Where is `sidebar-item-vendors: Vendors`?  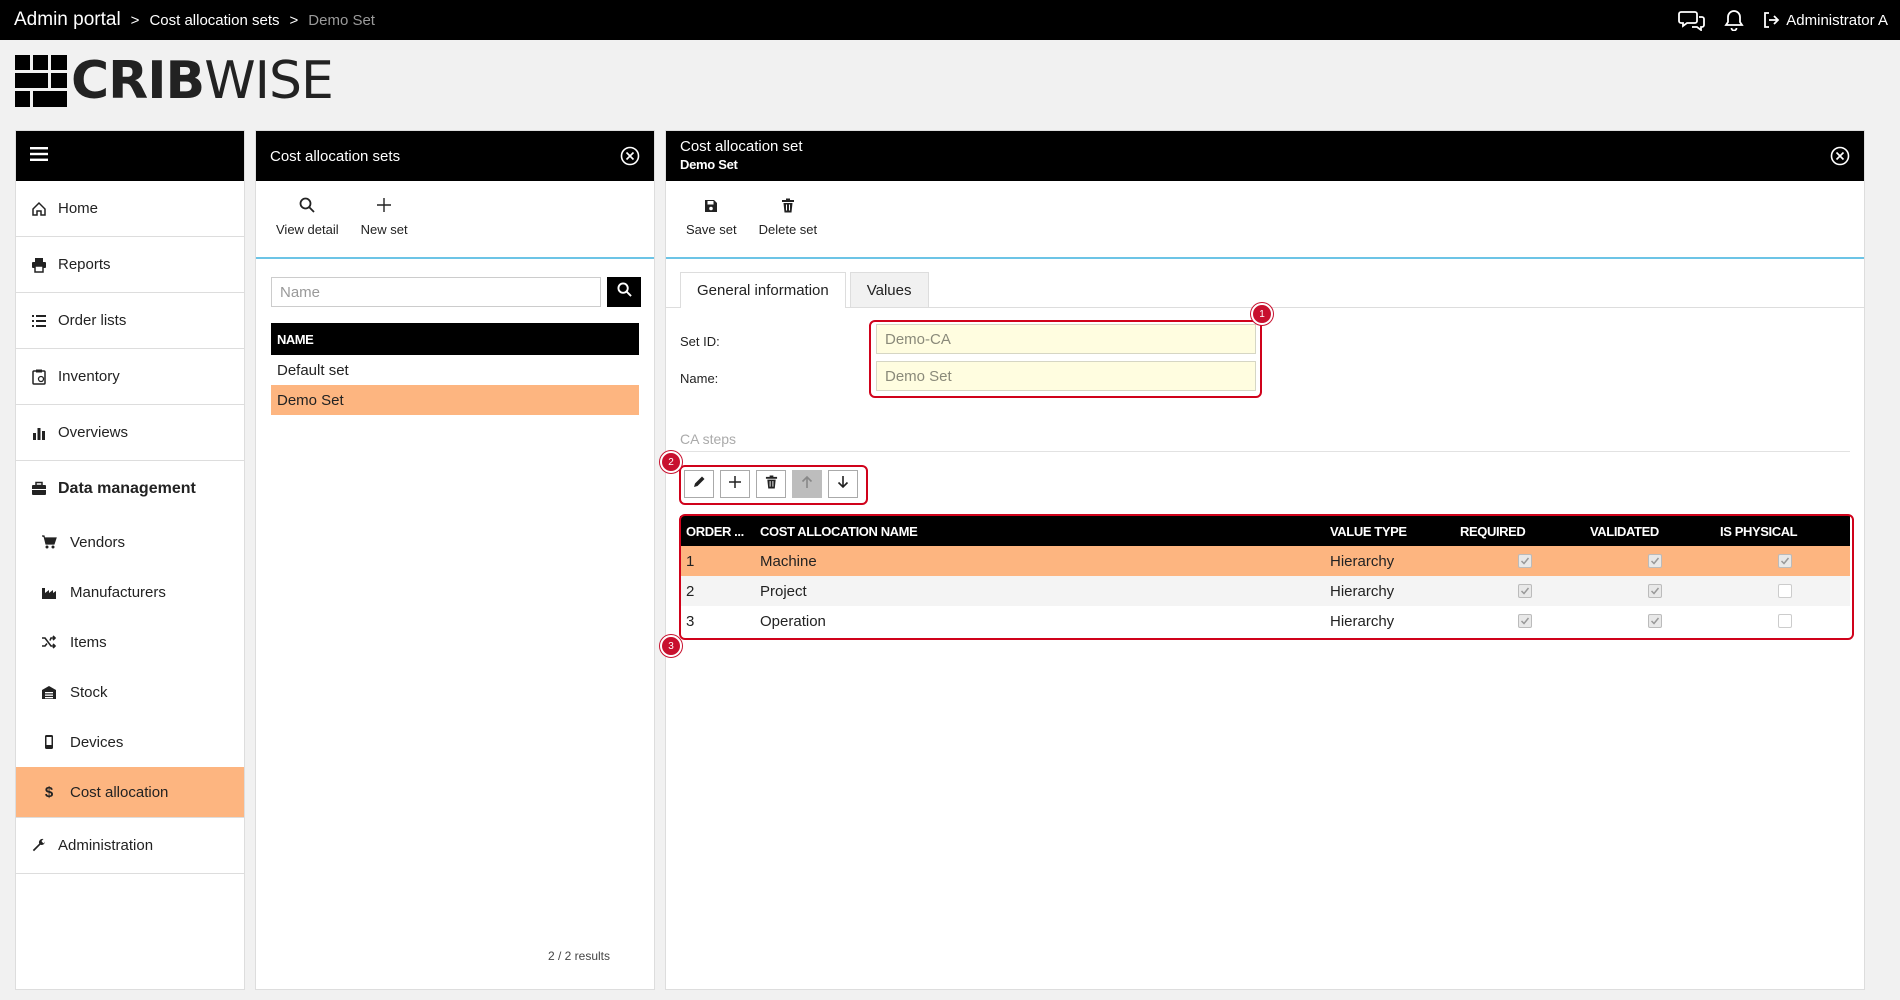
sidebar-item-vendors: Vendors is located at coordinates (130, 542).